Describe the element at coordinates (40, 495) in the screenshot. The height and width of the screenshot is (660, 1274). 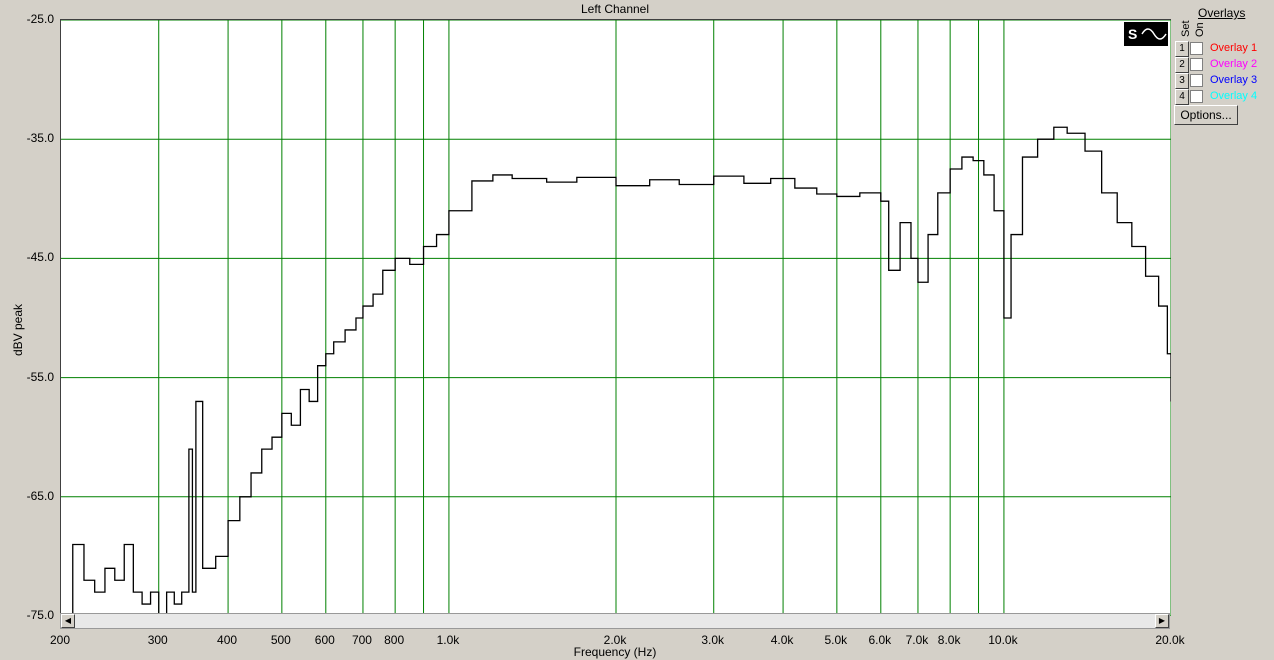
I see `y-tick-label: -65.0` at that location.